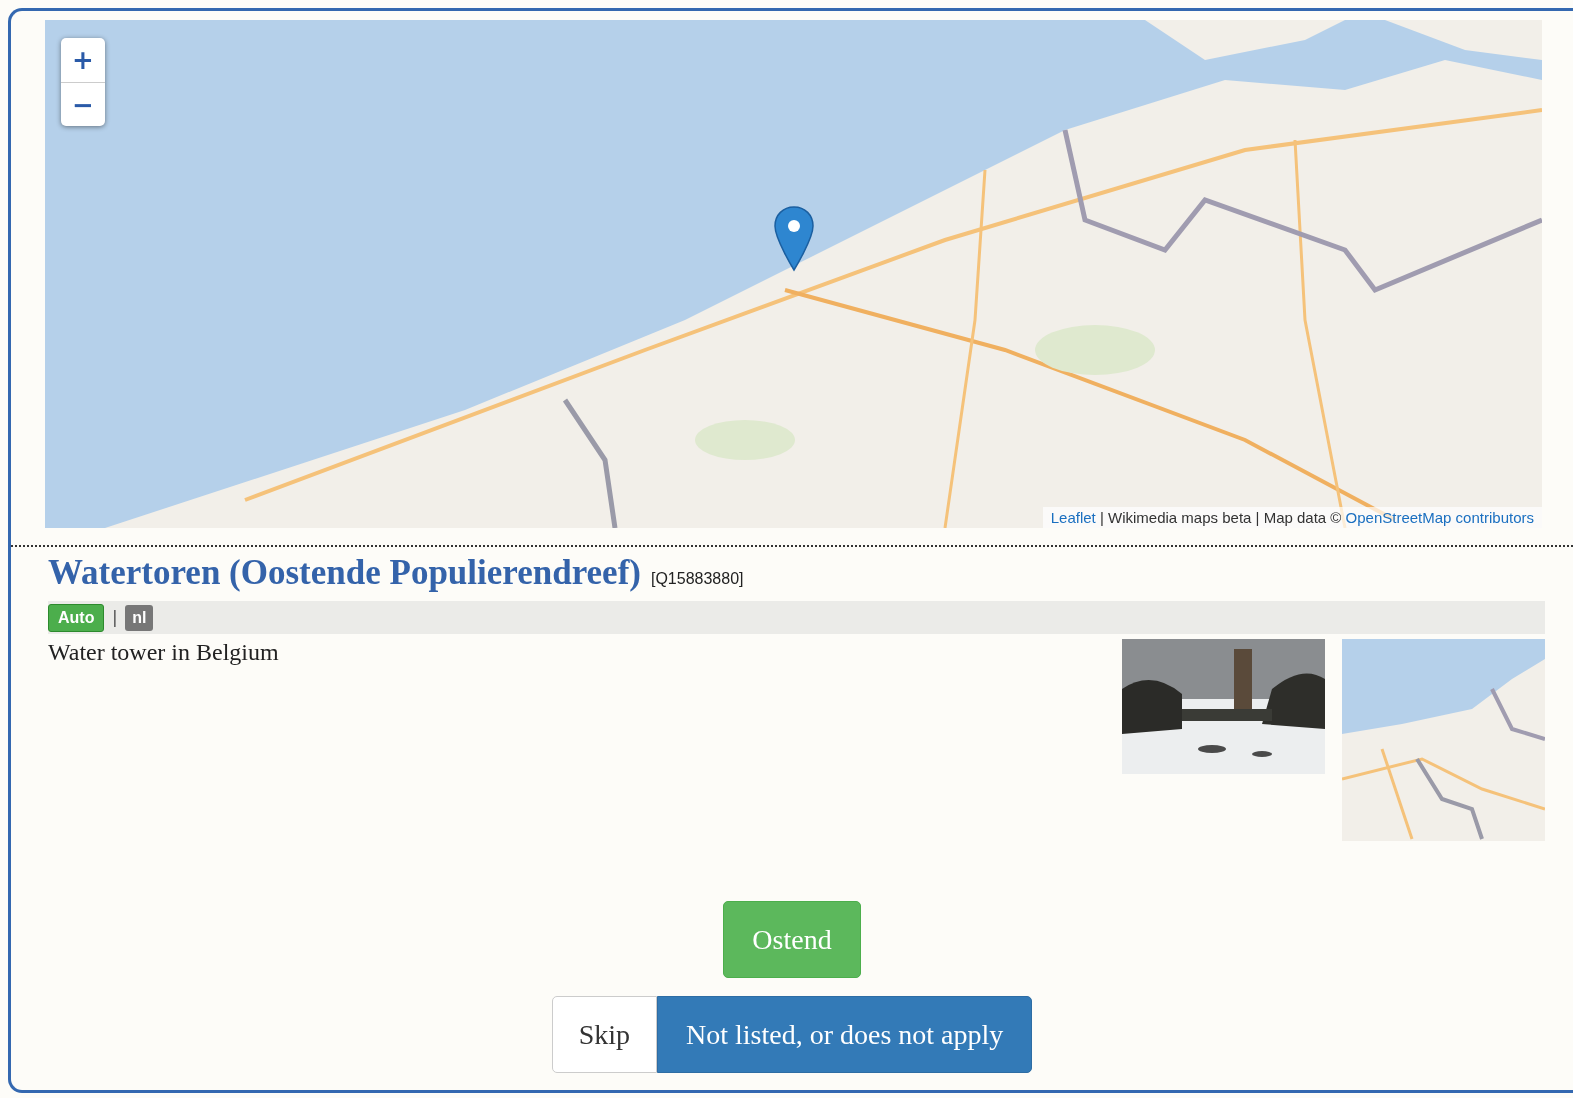 The image size is (1573, 1098). Describe the element at coordinates (83, 60) in the screenshot. I see `zoom-in-button: +` at that location.